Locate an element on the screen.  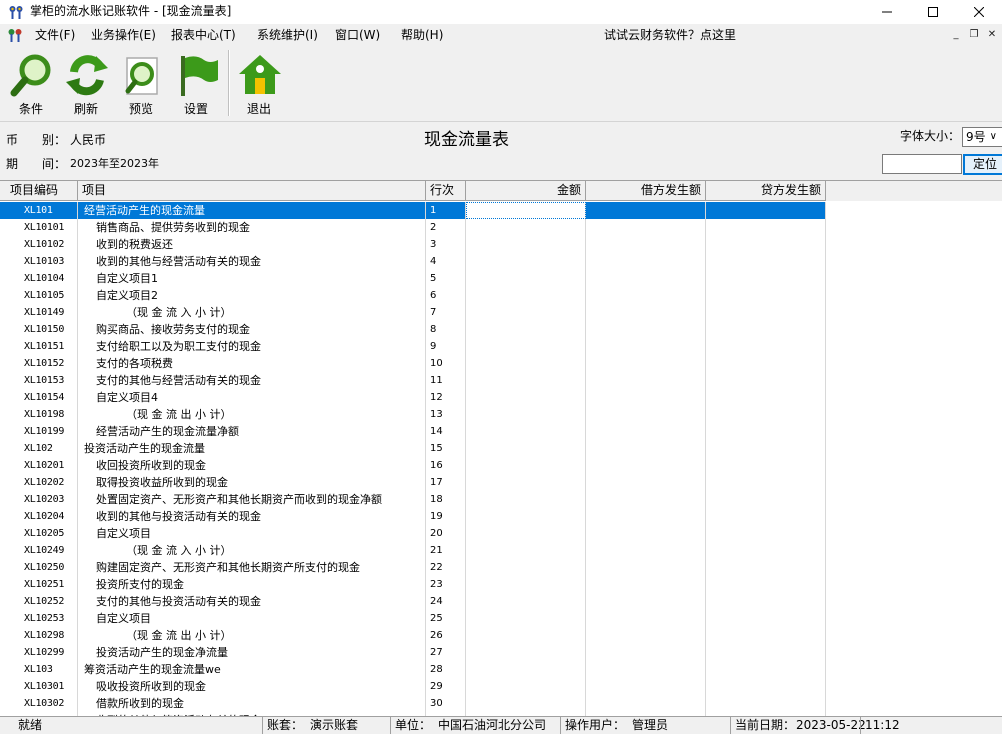
cell-line: 30 is located at coordinates (446, 703).